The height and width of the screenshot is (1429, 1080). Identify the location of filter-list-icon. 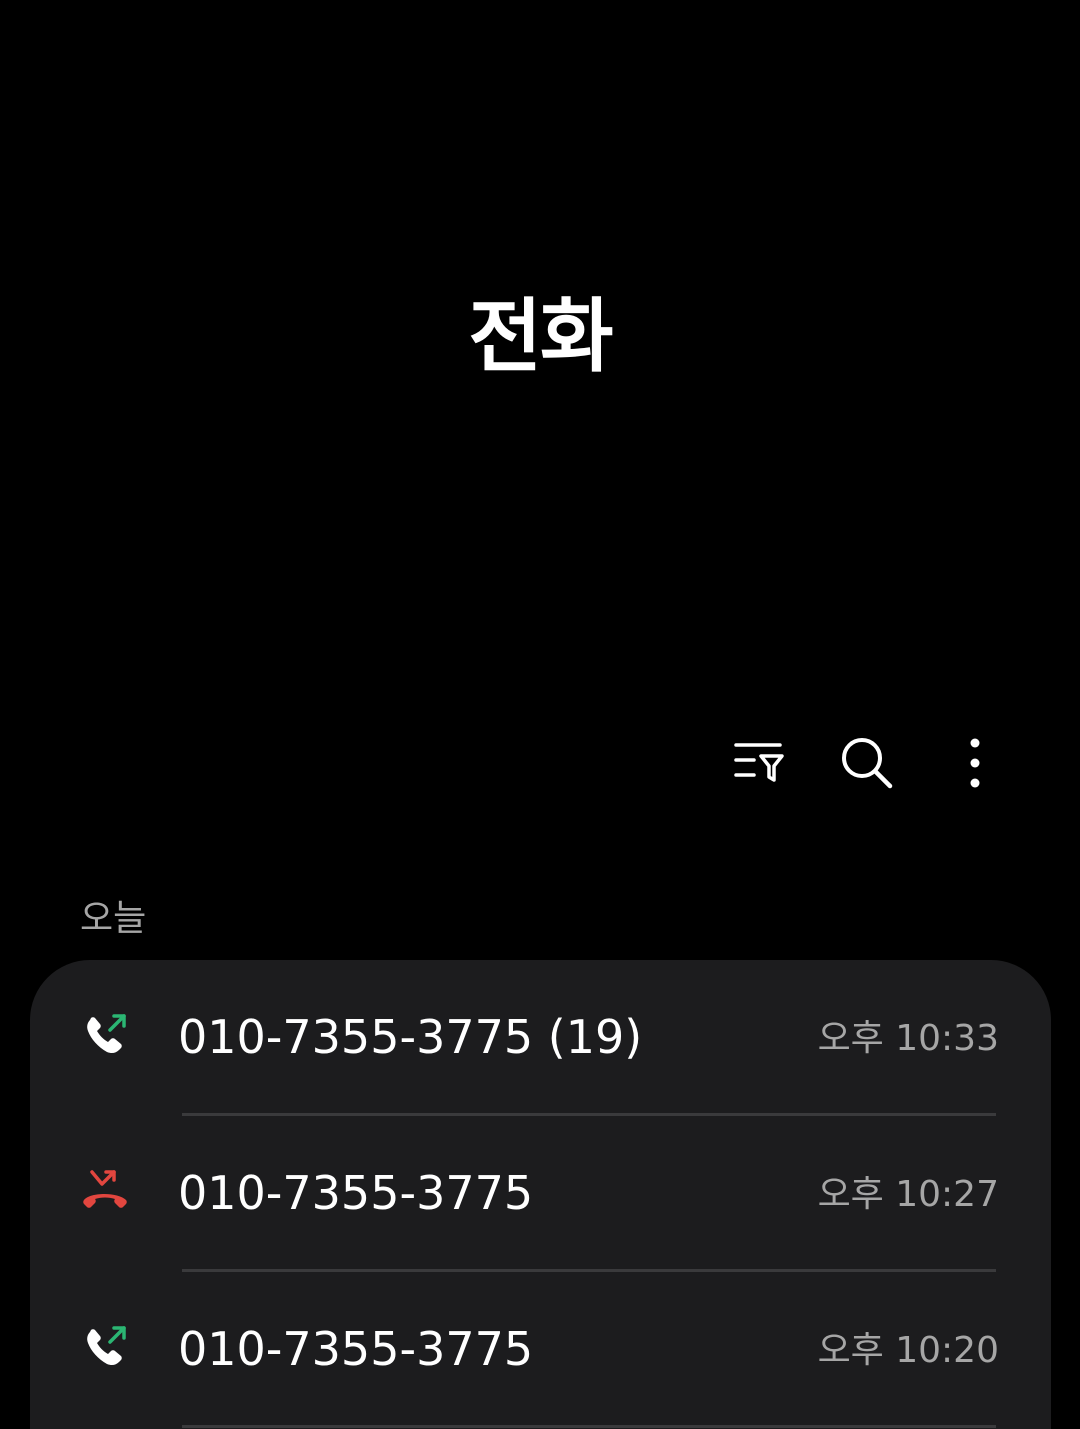
(759, 765).